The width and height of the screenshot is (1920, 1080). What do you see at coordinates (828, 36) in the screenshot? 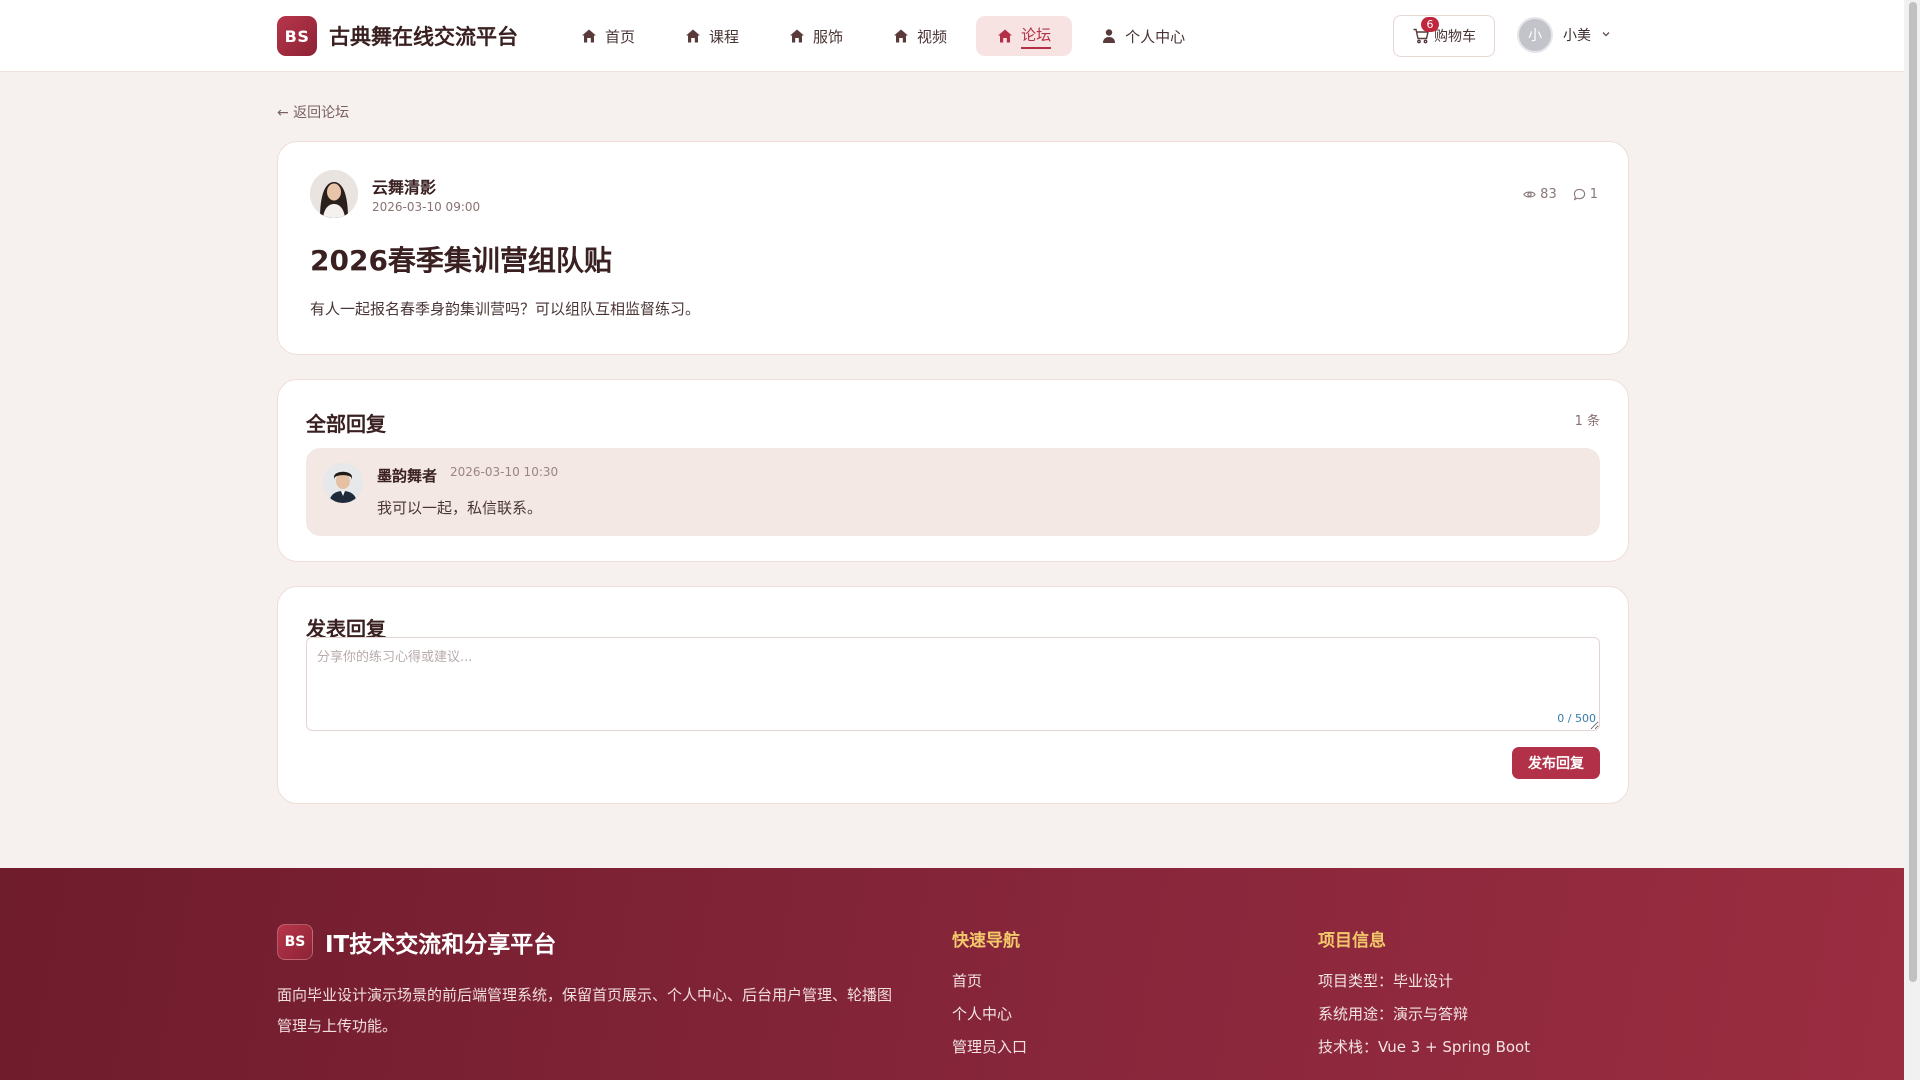
I see `nav-item-label: 服饰` at bounding box center [828, 36].